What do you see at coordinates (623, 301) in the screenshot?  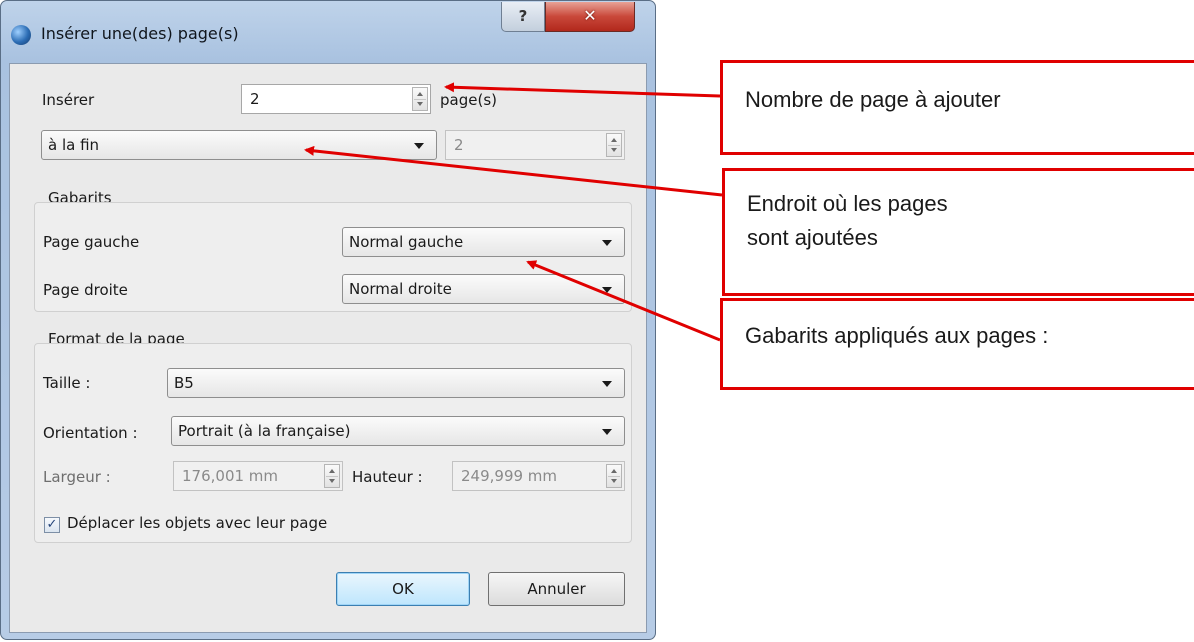 I see `arrow-to-templates` at bounding box center [623, 301].